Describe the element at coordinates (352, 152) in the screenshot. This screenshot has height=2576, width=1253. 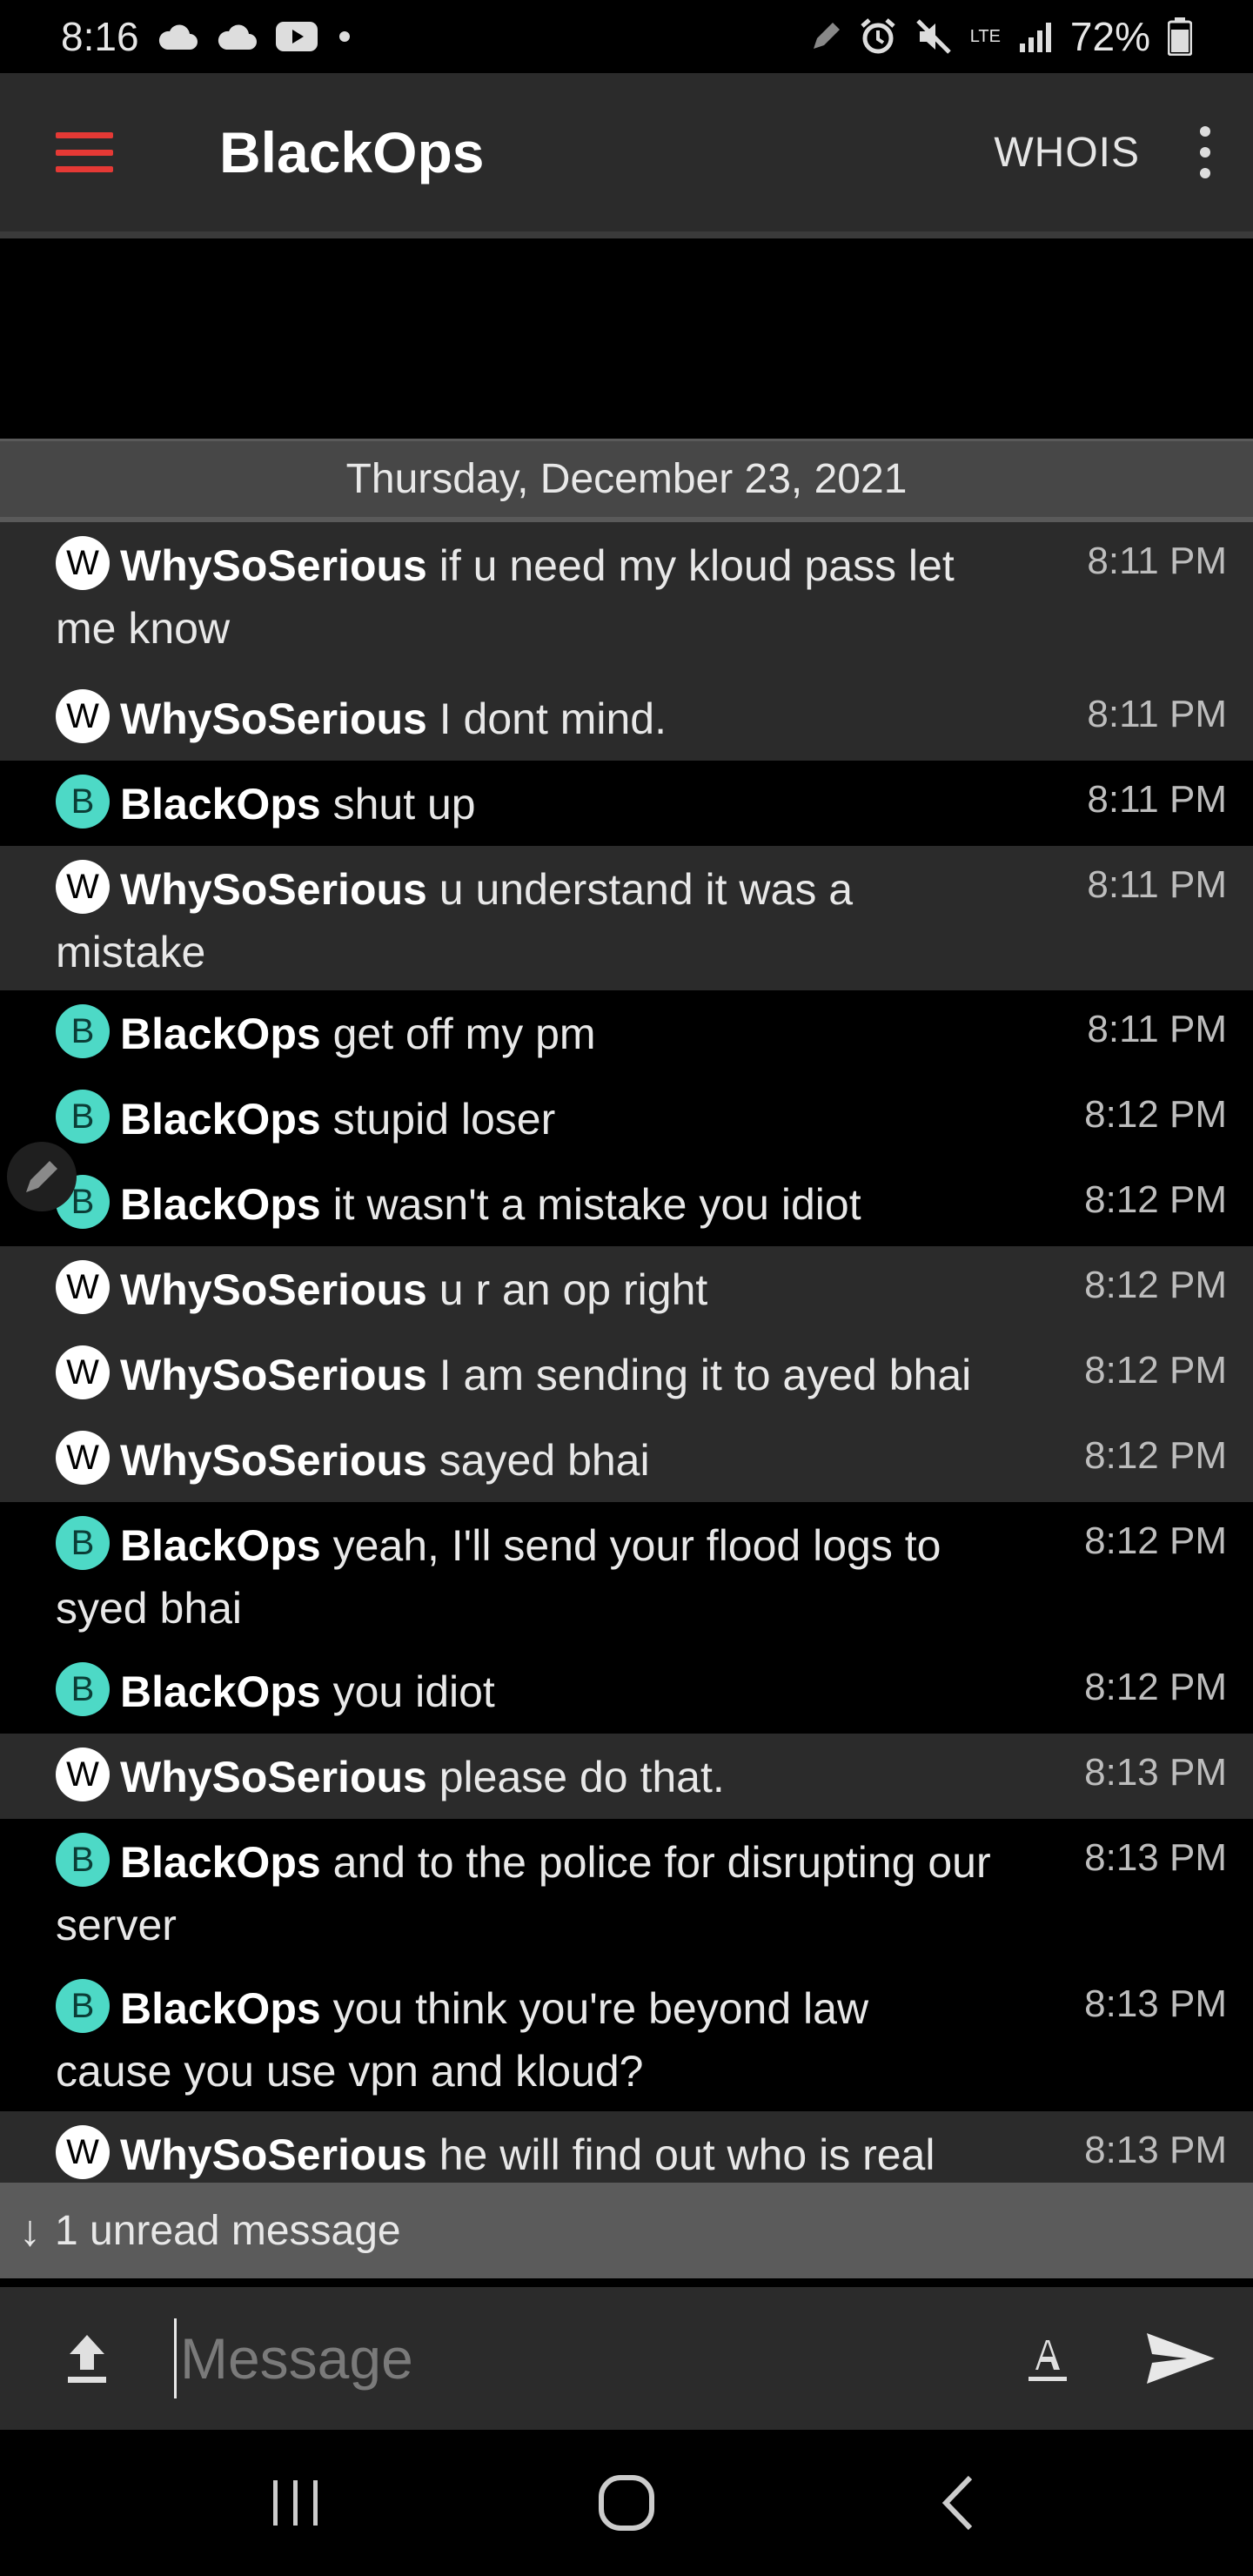
I see `channel-title: BlackOps` at that location.